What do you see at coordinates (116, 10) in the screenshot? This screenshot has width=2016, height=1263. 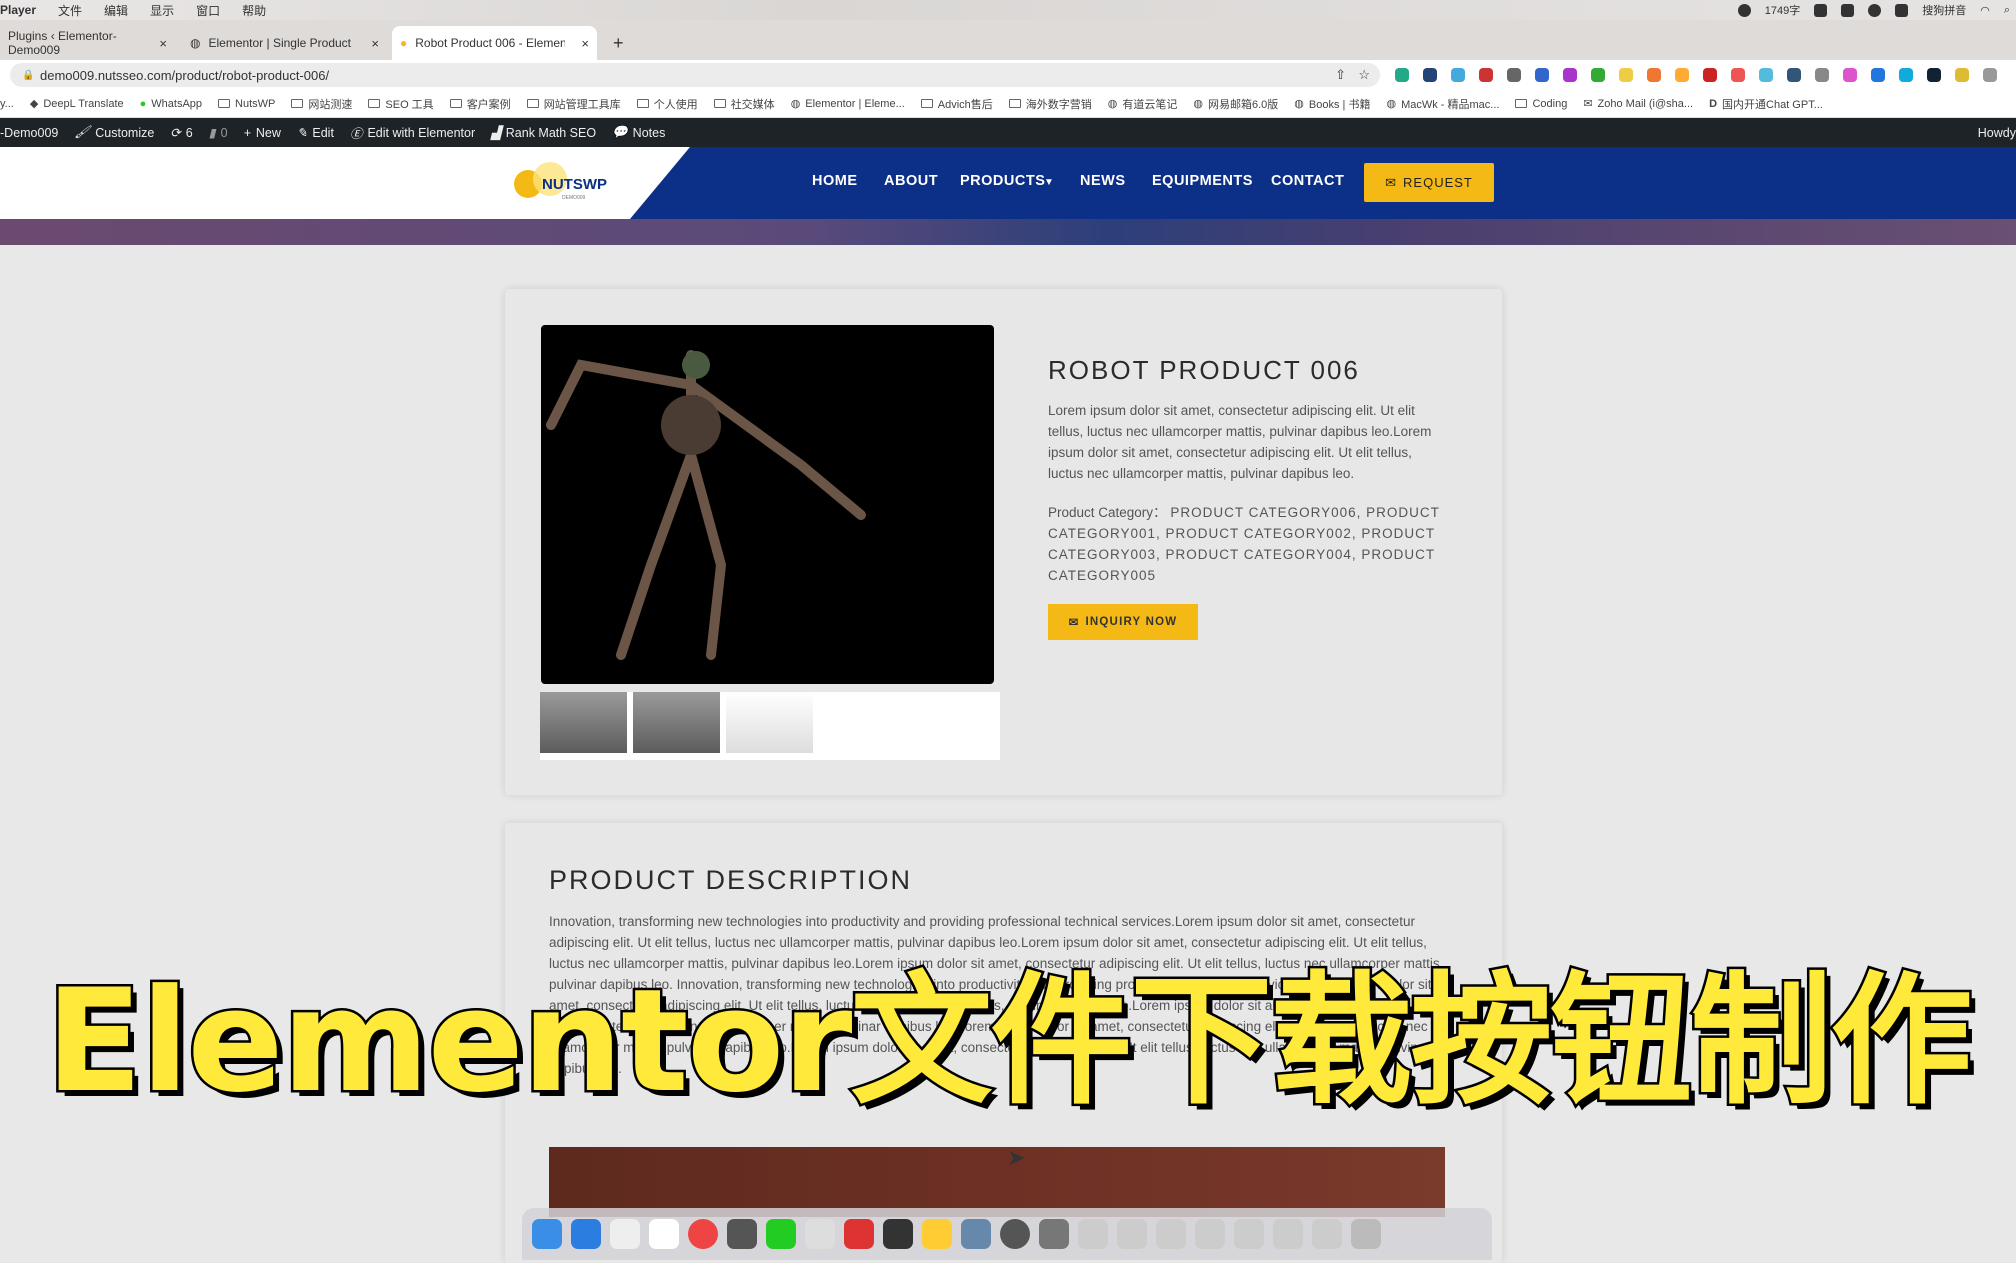 I see `menu-edit: 编辑` at bounding box center [116, 10].